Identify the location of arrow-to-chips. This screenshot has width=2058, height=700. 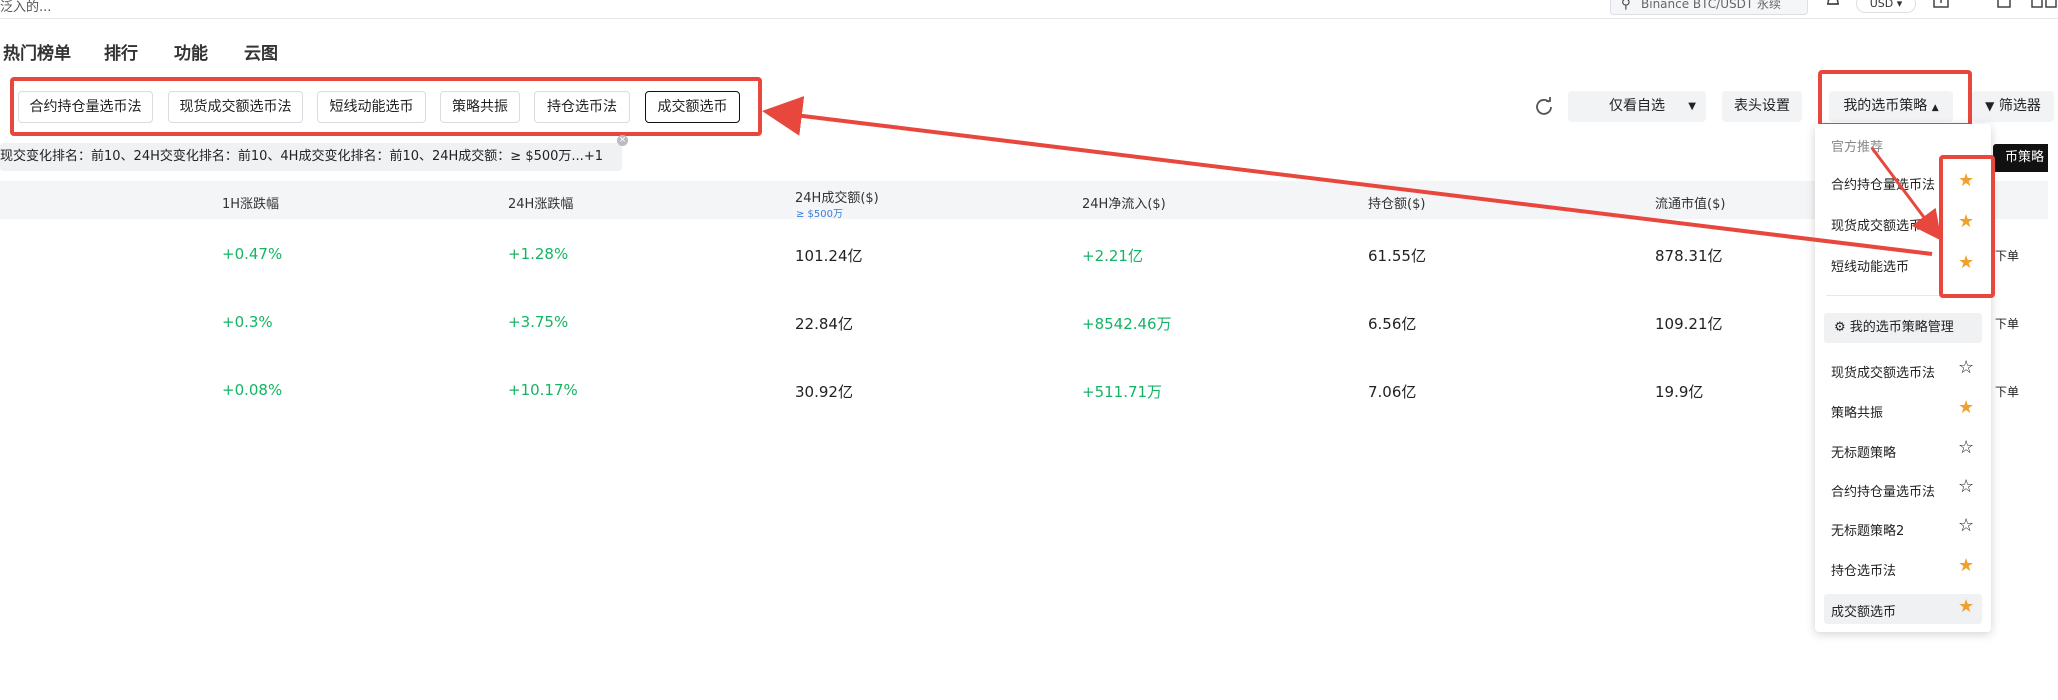
(1347, 176).